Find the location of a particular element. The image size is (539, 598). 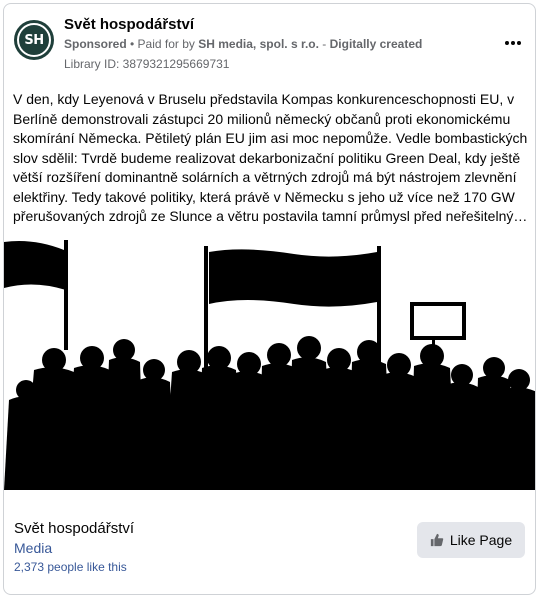

avatar-initials: SH is located at coordinates (34, 40).